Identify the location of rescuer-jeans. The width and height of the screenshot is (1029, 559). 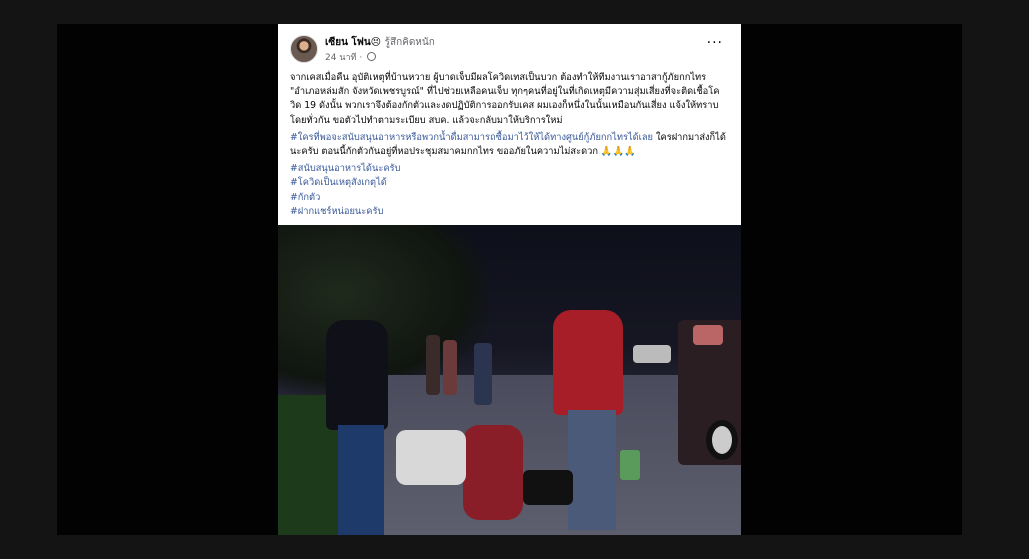
(592, 470).